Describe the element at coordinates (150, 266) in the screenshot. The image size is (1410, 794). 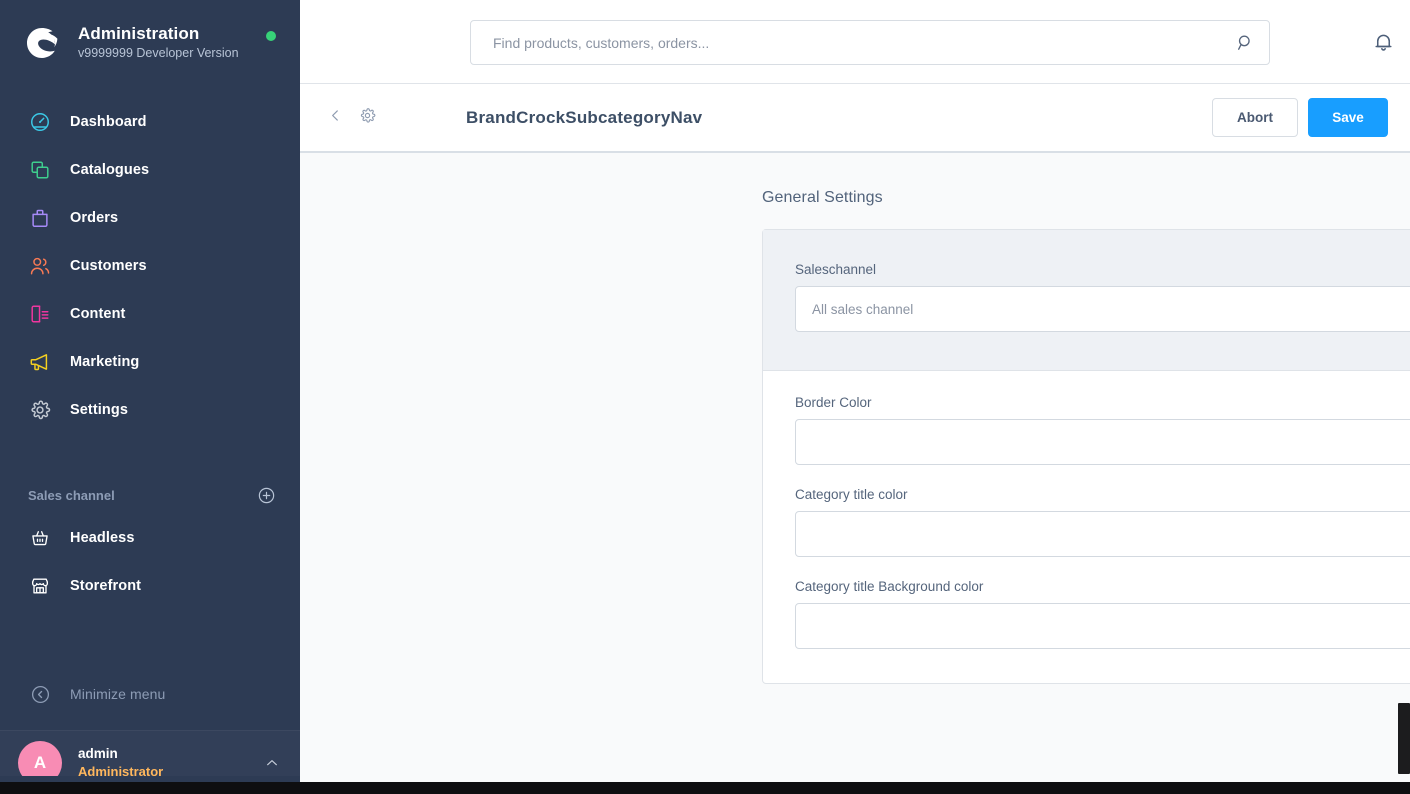
I see `sidebar-item-customers: Customers` at that location.